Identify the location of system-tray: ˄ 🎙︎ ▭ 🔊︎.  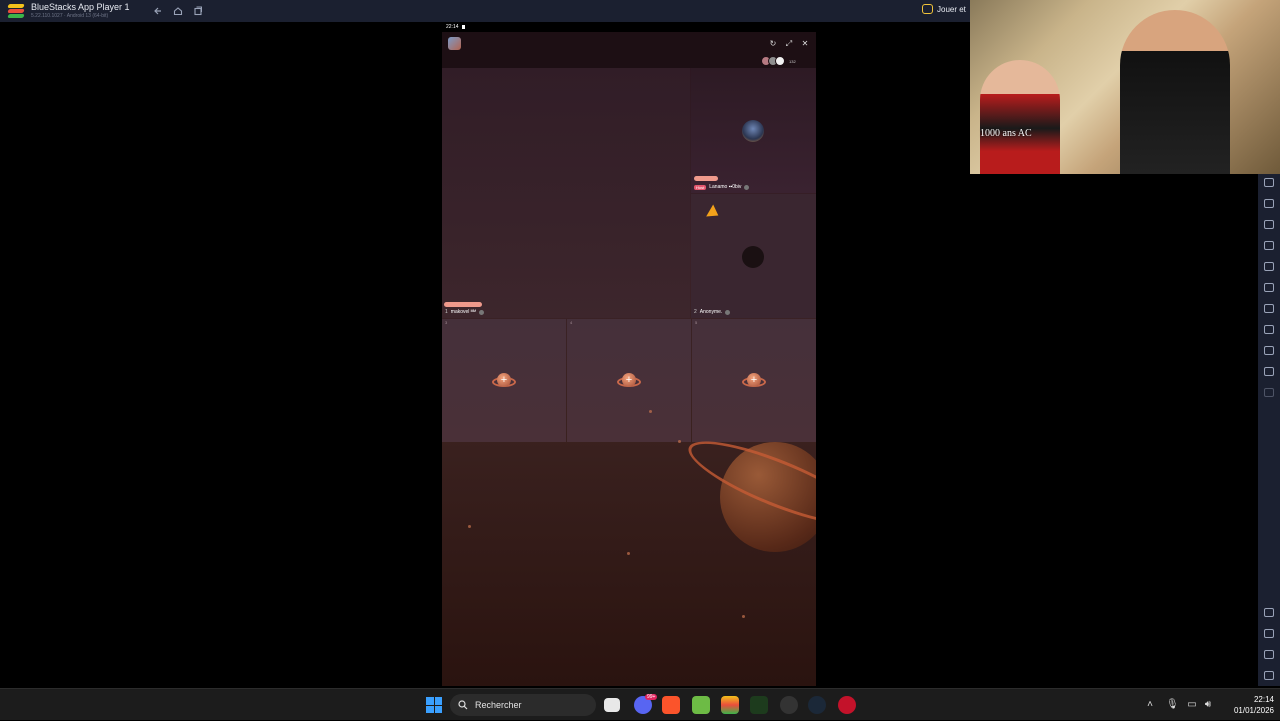
(1179, 705).